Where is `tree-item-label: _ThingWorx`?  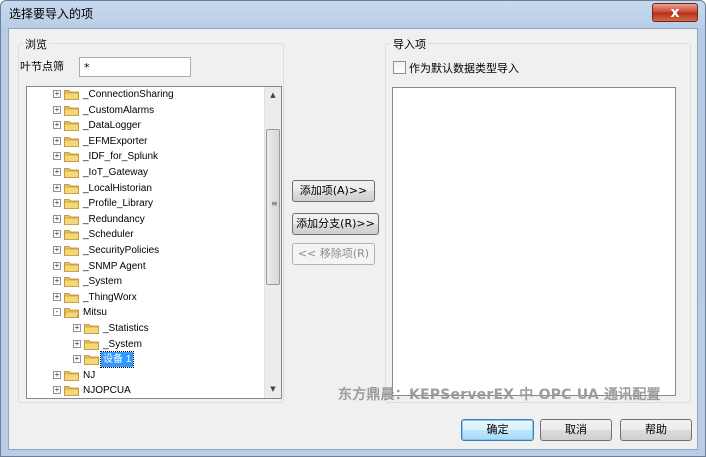 tree-item-label: _ThingWorx is located at coordinates (110, 297).